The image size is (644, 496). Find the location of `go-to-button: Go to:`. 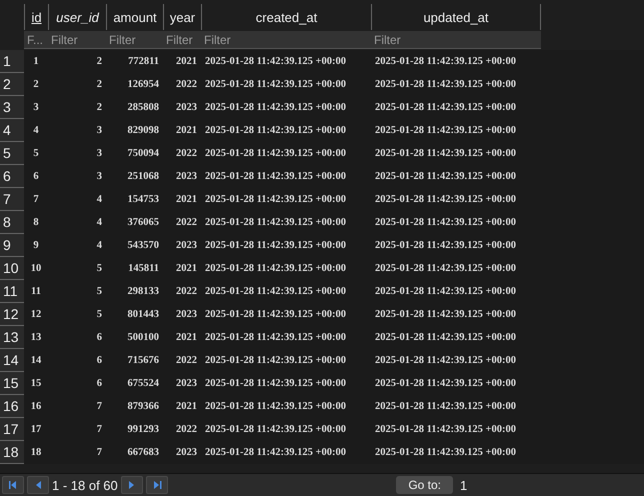

go-to-button: Go to: is located at coordinates (424, 485).